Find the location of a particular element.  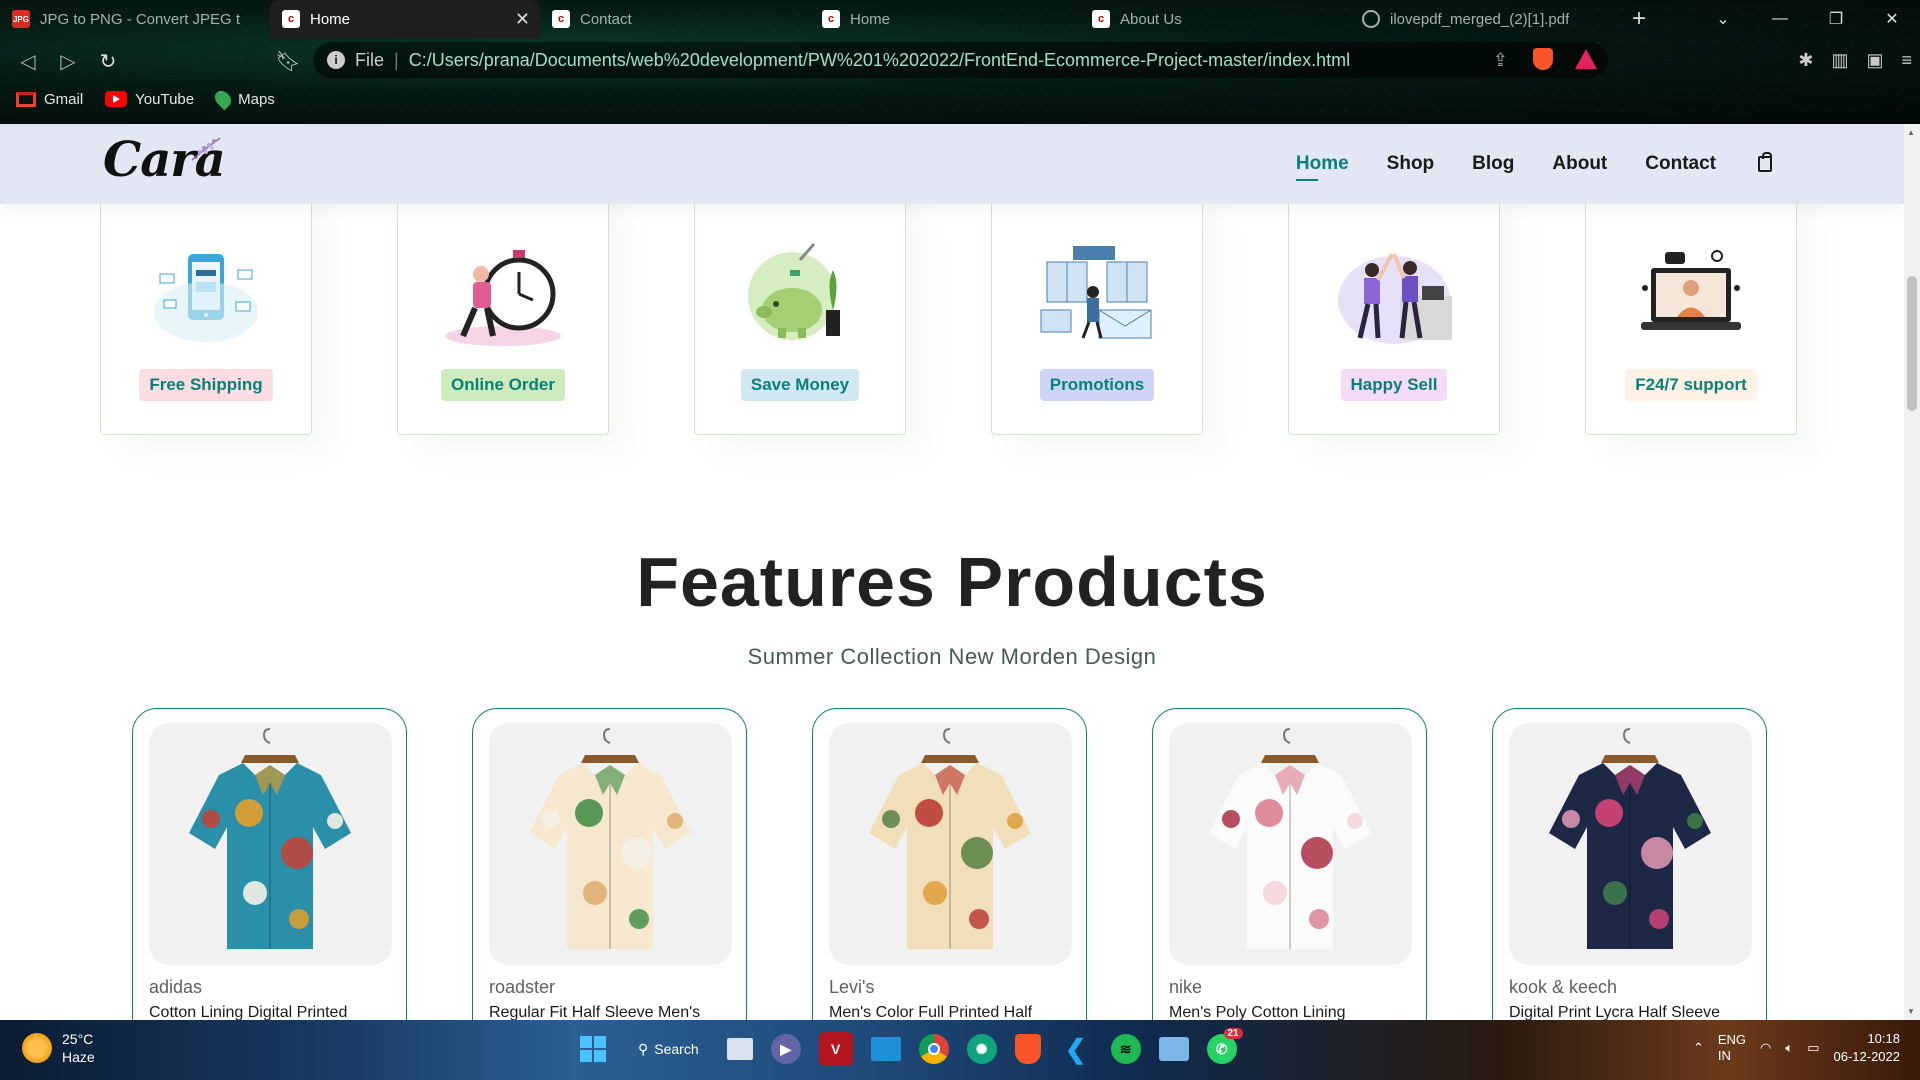

close-window-button: ✕ is located at coordinates (1892, 19).